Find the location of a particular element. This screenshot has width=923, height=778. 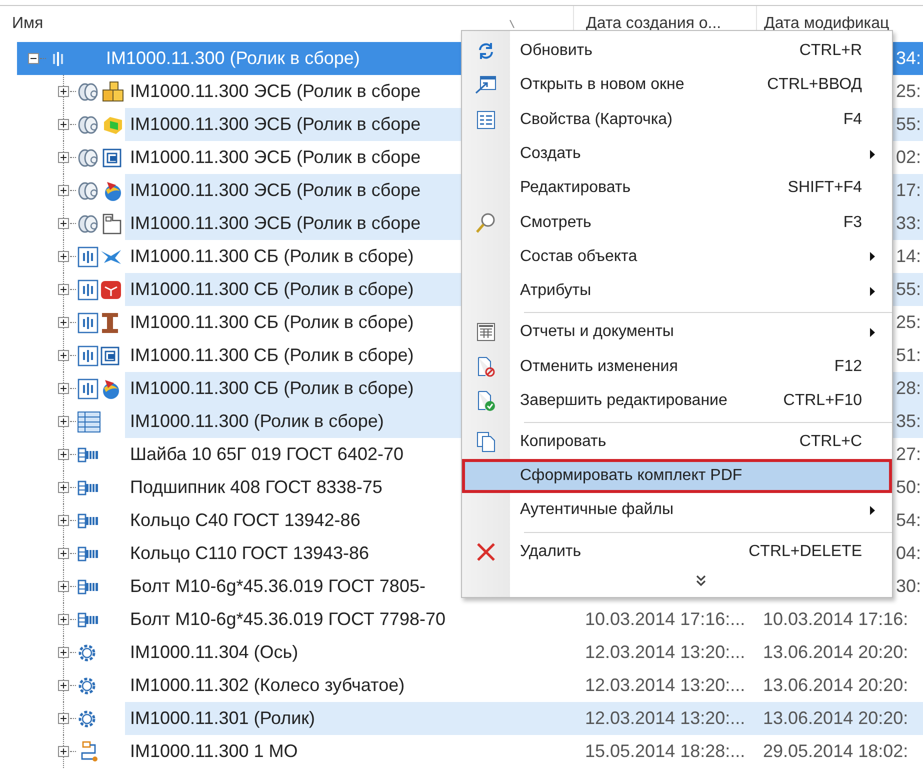

menu-item: Смотреть F3 is located at coordinates (677, 222).